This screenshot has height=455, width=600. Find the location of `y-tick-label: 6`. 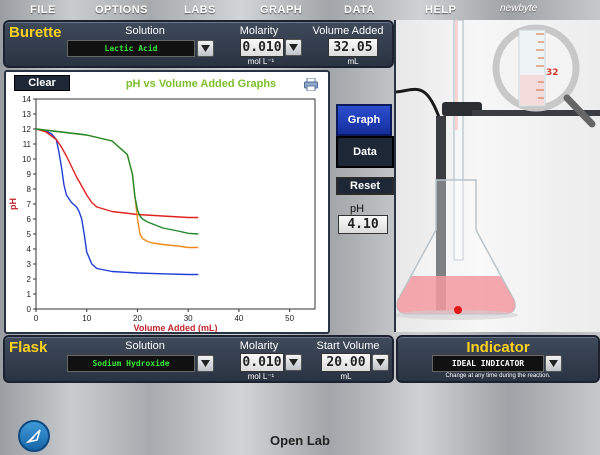

y-tick-label: 6 is located at coordinates (29, 219).